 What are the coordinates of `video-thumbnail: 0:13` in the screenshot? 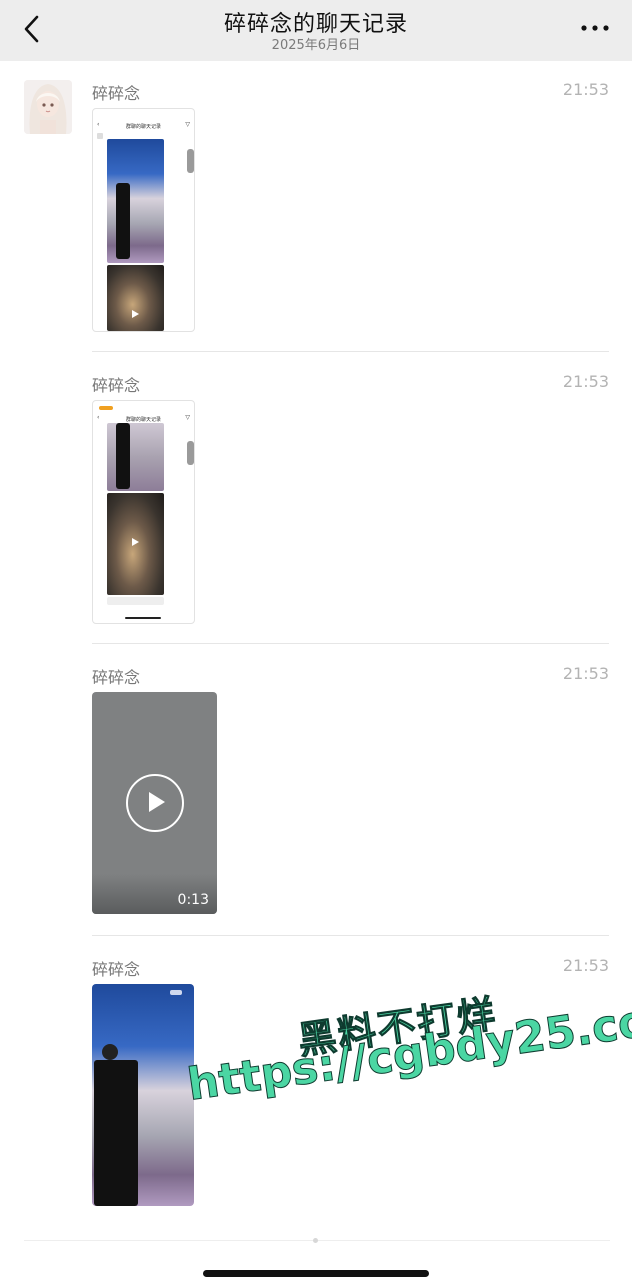 It's located at (154, 803).